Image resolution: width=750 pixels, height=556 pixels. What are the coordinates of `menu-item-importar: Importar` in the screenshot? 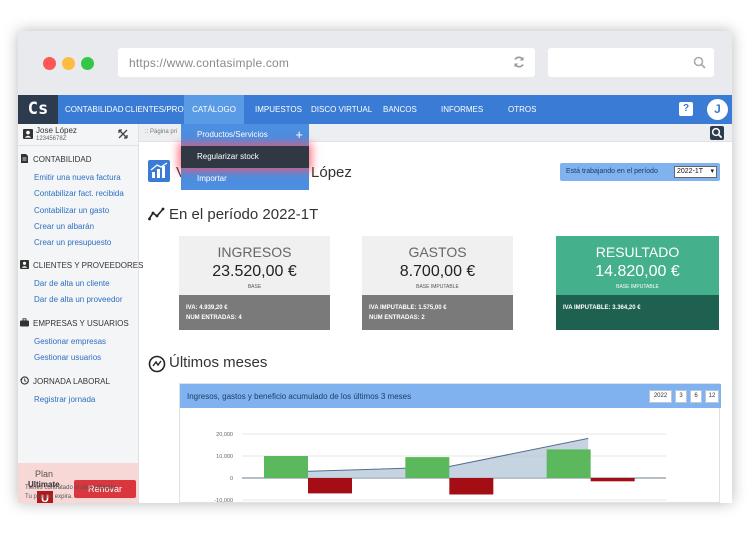 It's located at (245, 179).